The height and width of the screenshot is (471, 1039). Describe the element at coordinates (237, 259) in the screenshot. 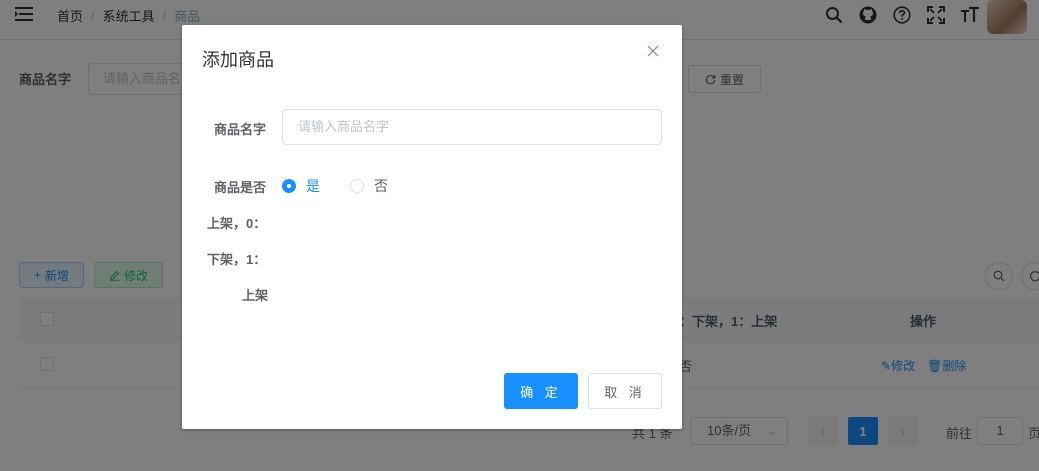

I see `status-field-label-line3: 下架，1：` at that location.